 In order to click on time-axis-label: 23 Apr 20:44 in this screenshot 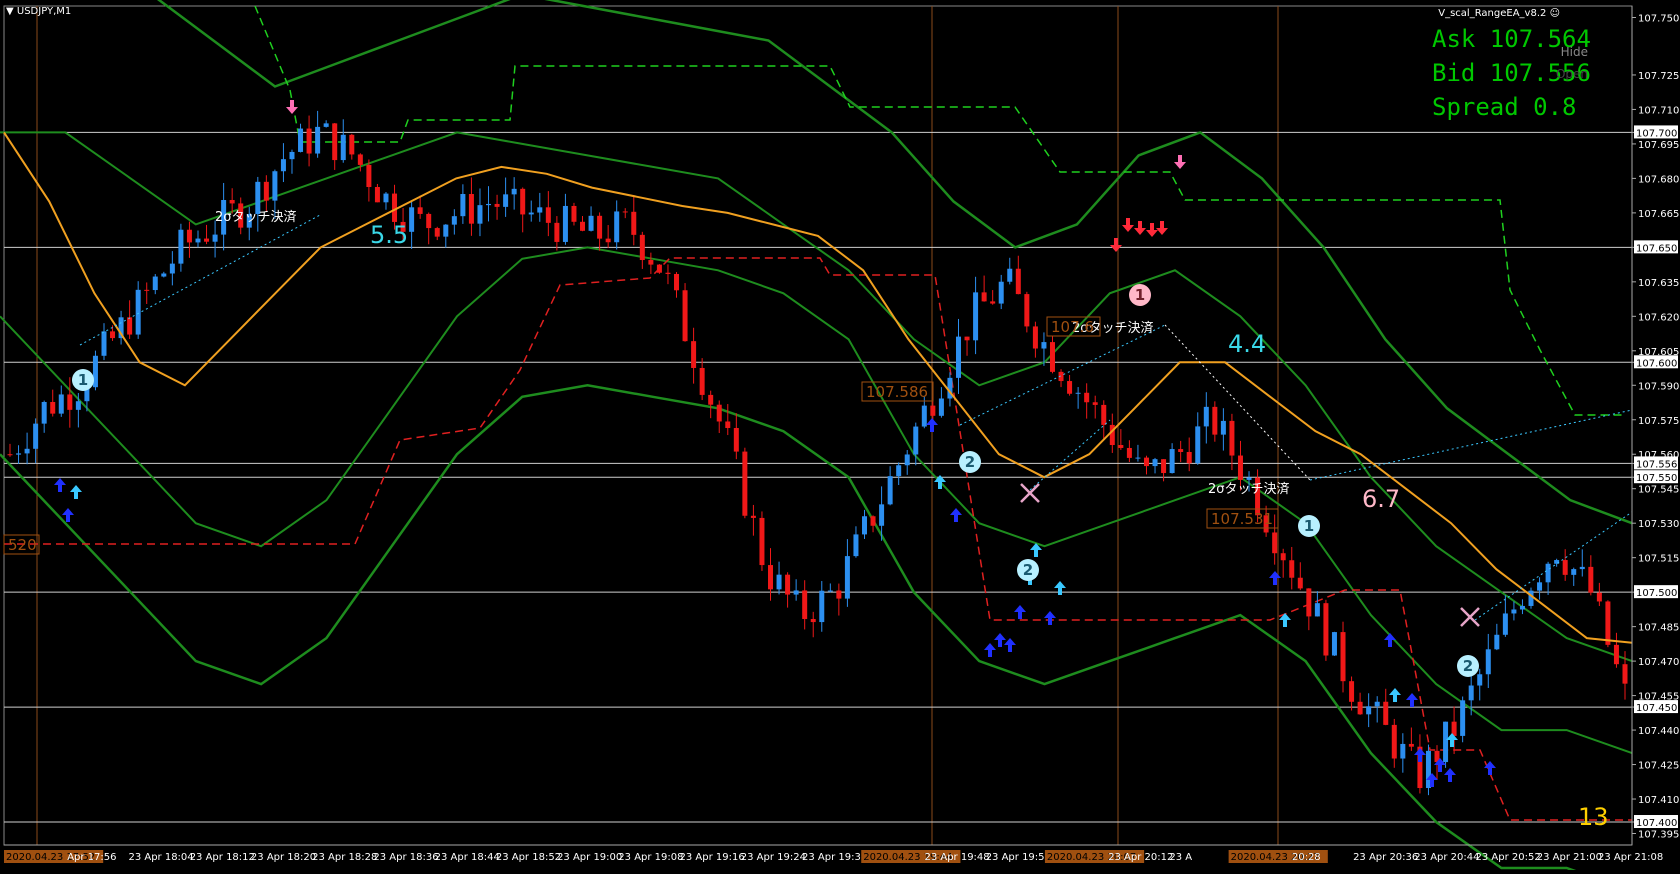, I will do `click(1446, 857)`.